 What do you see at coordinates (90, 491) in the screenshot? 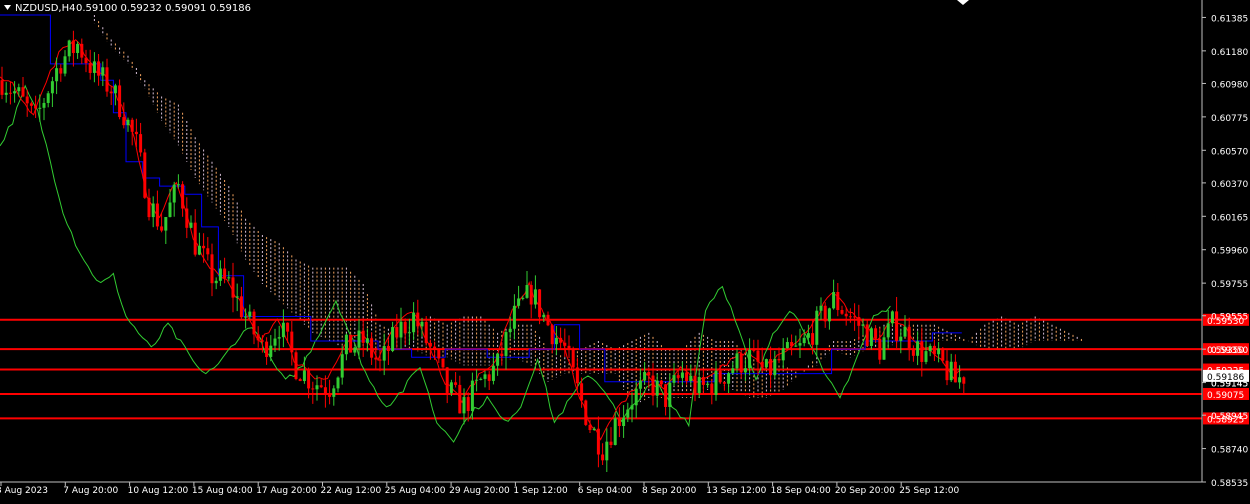
I see `x-tick-label: 7 Aug 20:00` at bounding box center [90, 491].